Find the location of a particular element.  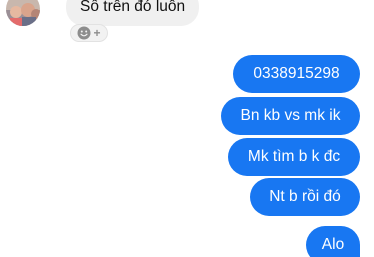

outgoing-message-bubble: Bn kb vs mk ik is located at coordinates (290, 116).